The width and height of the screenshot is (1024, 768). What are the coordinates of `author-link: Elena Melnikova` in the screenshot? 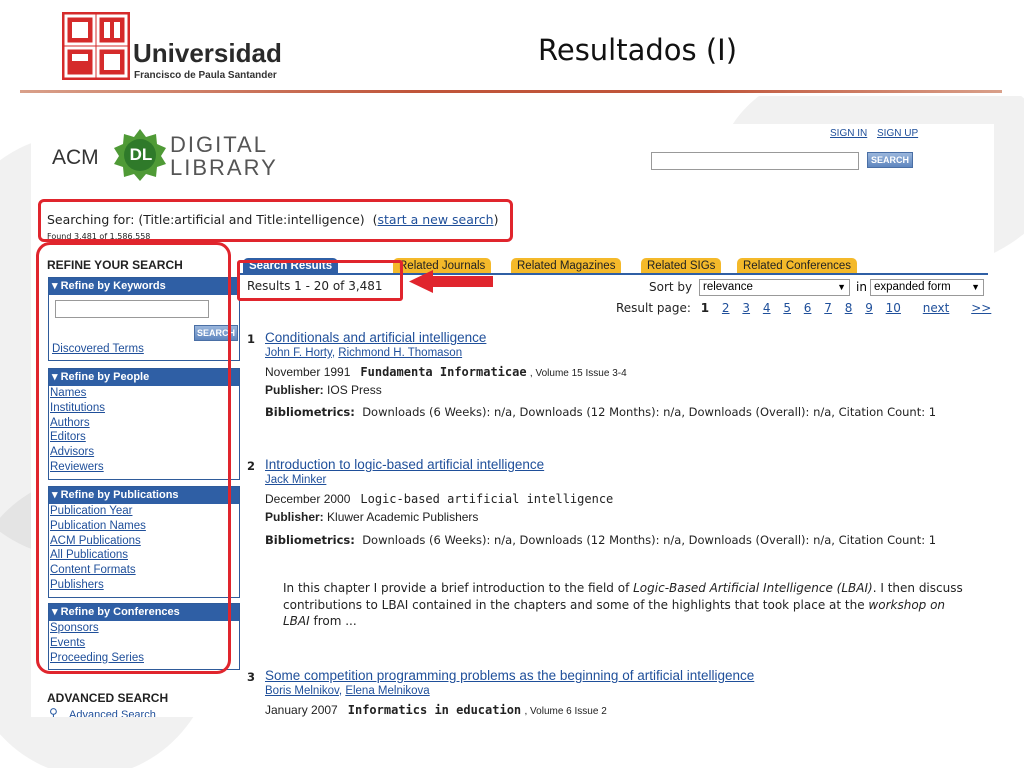 It's located at (387, 691).